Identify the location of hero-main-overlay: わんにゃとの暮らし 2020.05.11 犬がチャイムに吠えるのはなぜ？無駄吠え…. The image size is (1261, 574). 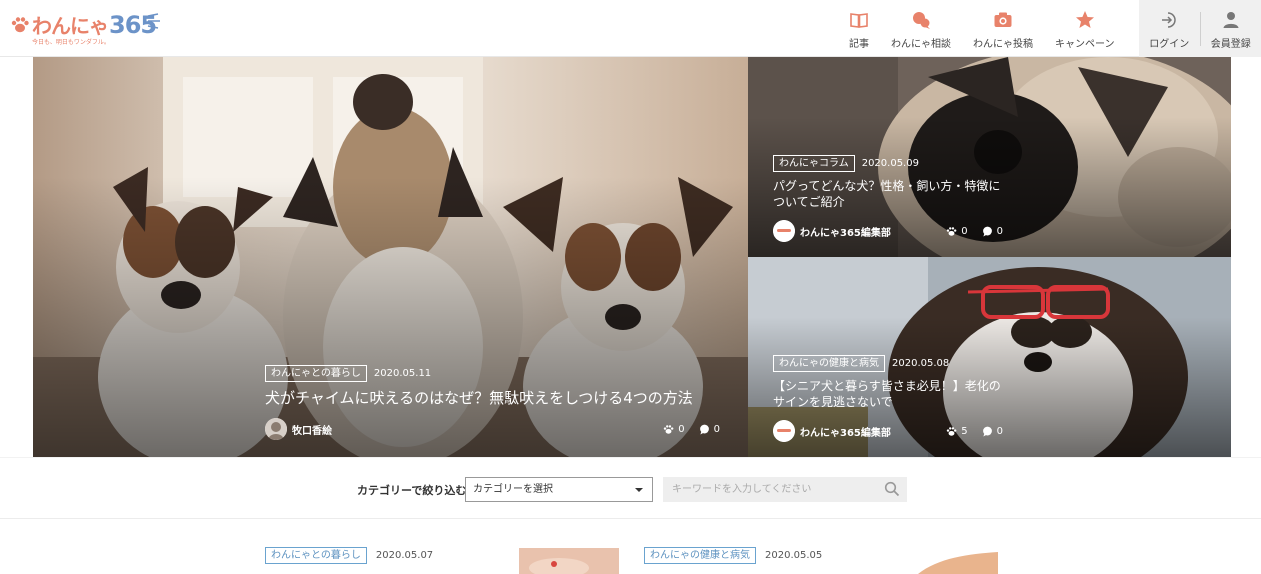
(492, 403).